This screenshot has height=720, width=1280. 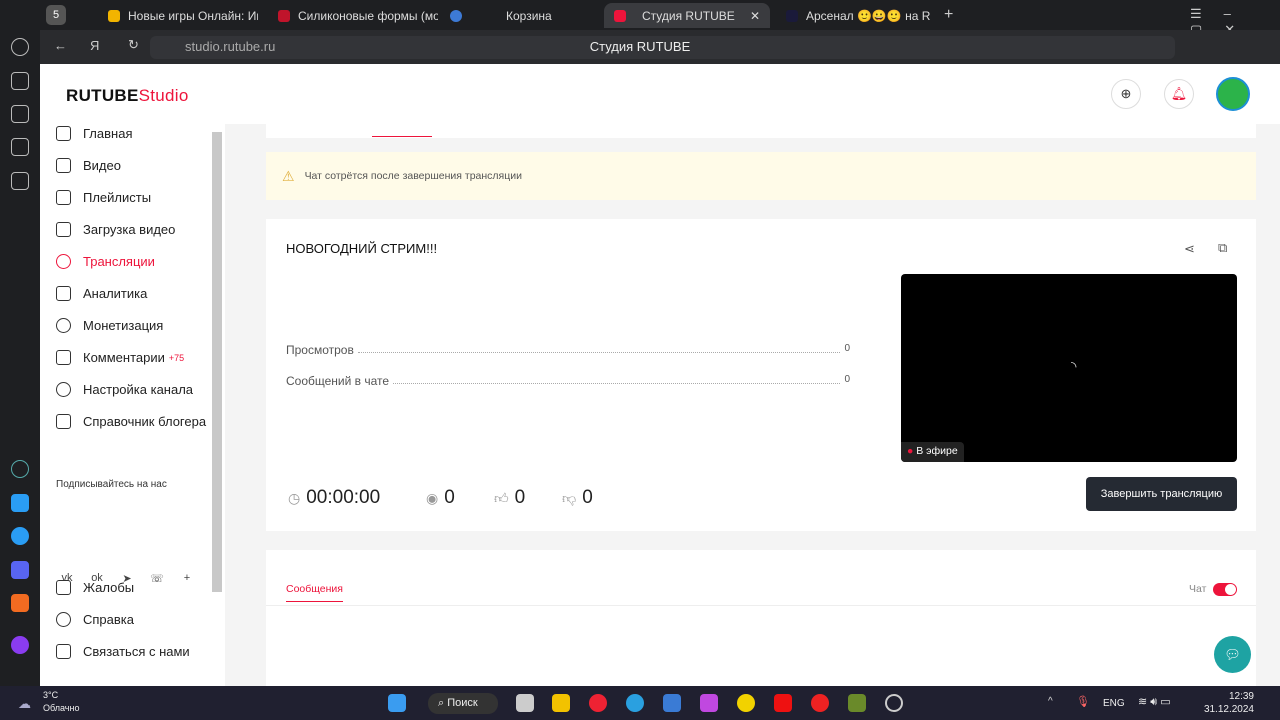 I want to click on stat-chat-messages: Сообщений в чате 0, so click(x=568, y=381).